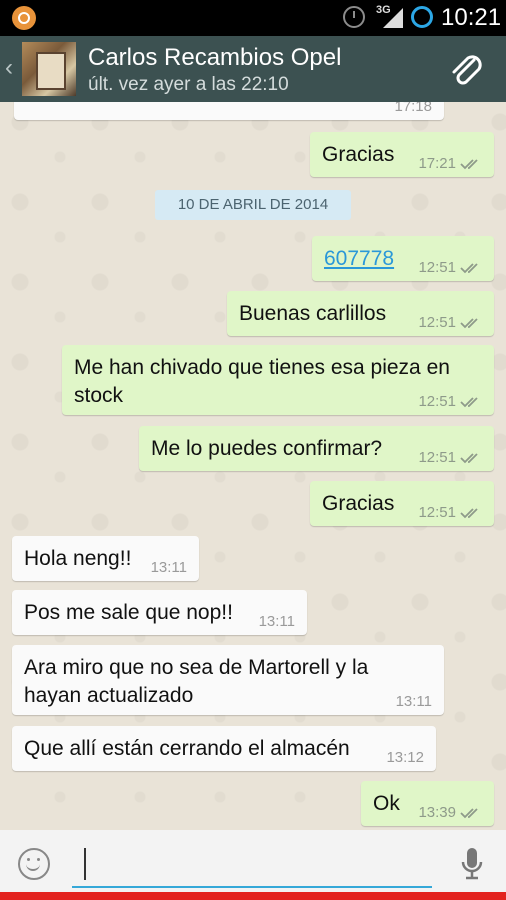 Image resolution: width=506 pixels, height=900 pixels. I want to click on message-outgoing: Gracias 12:51, so click(402, 503).